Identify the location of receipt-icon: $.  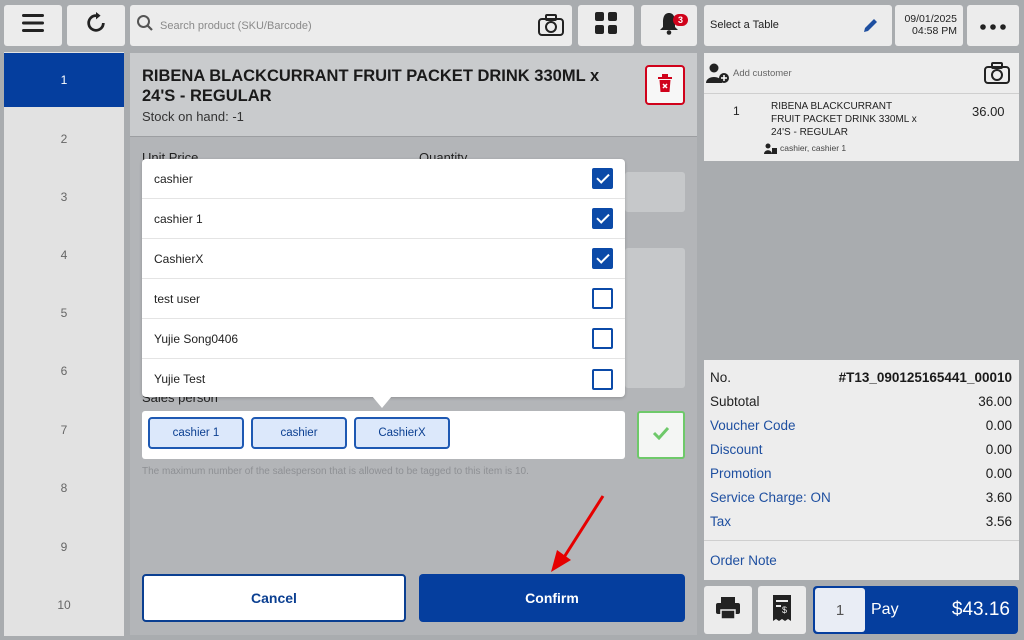
(782, 610).